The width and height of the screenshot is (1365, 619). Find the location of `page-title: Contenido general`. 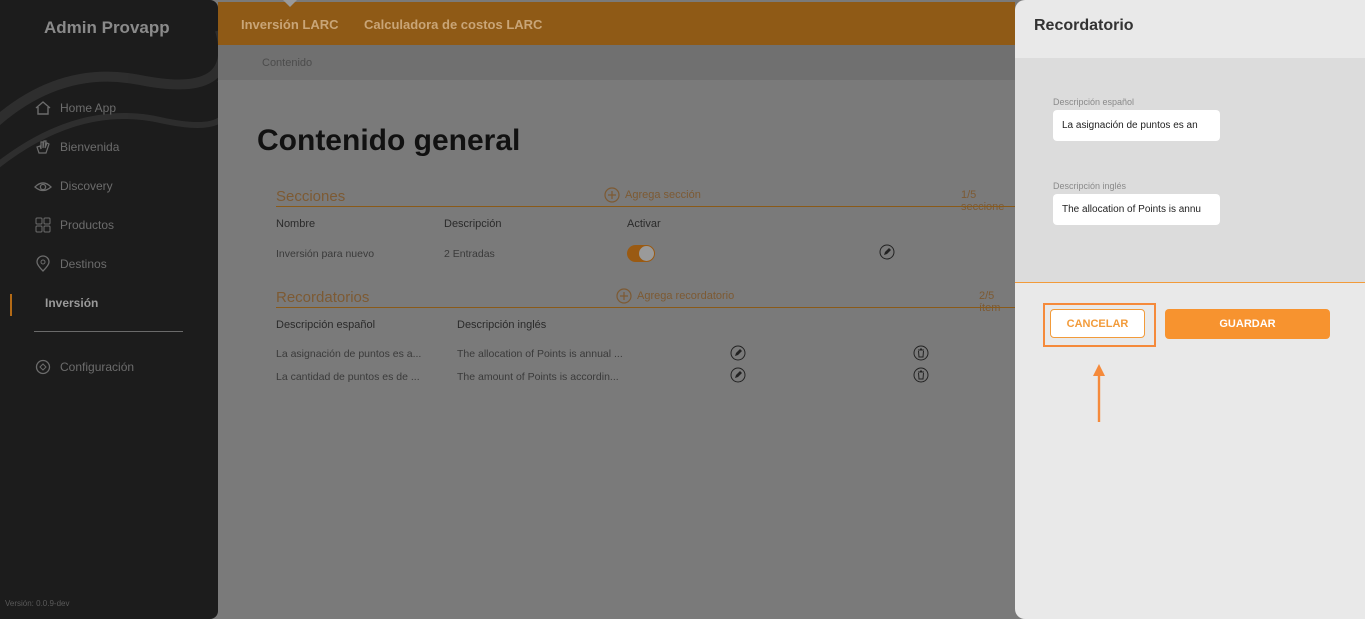

page-title: Contenido general is located at coordinates (389, 140).